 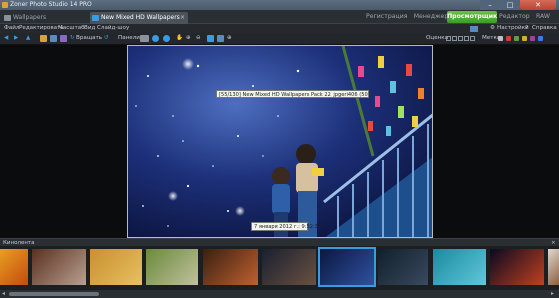 What do you see at coordinates (448, 38) in the screenshot?
I see `rating-none-icon` at bounding box center [448, 38].